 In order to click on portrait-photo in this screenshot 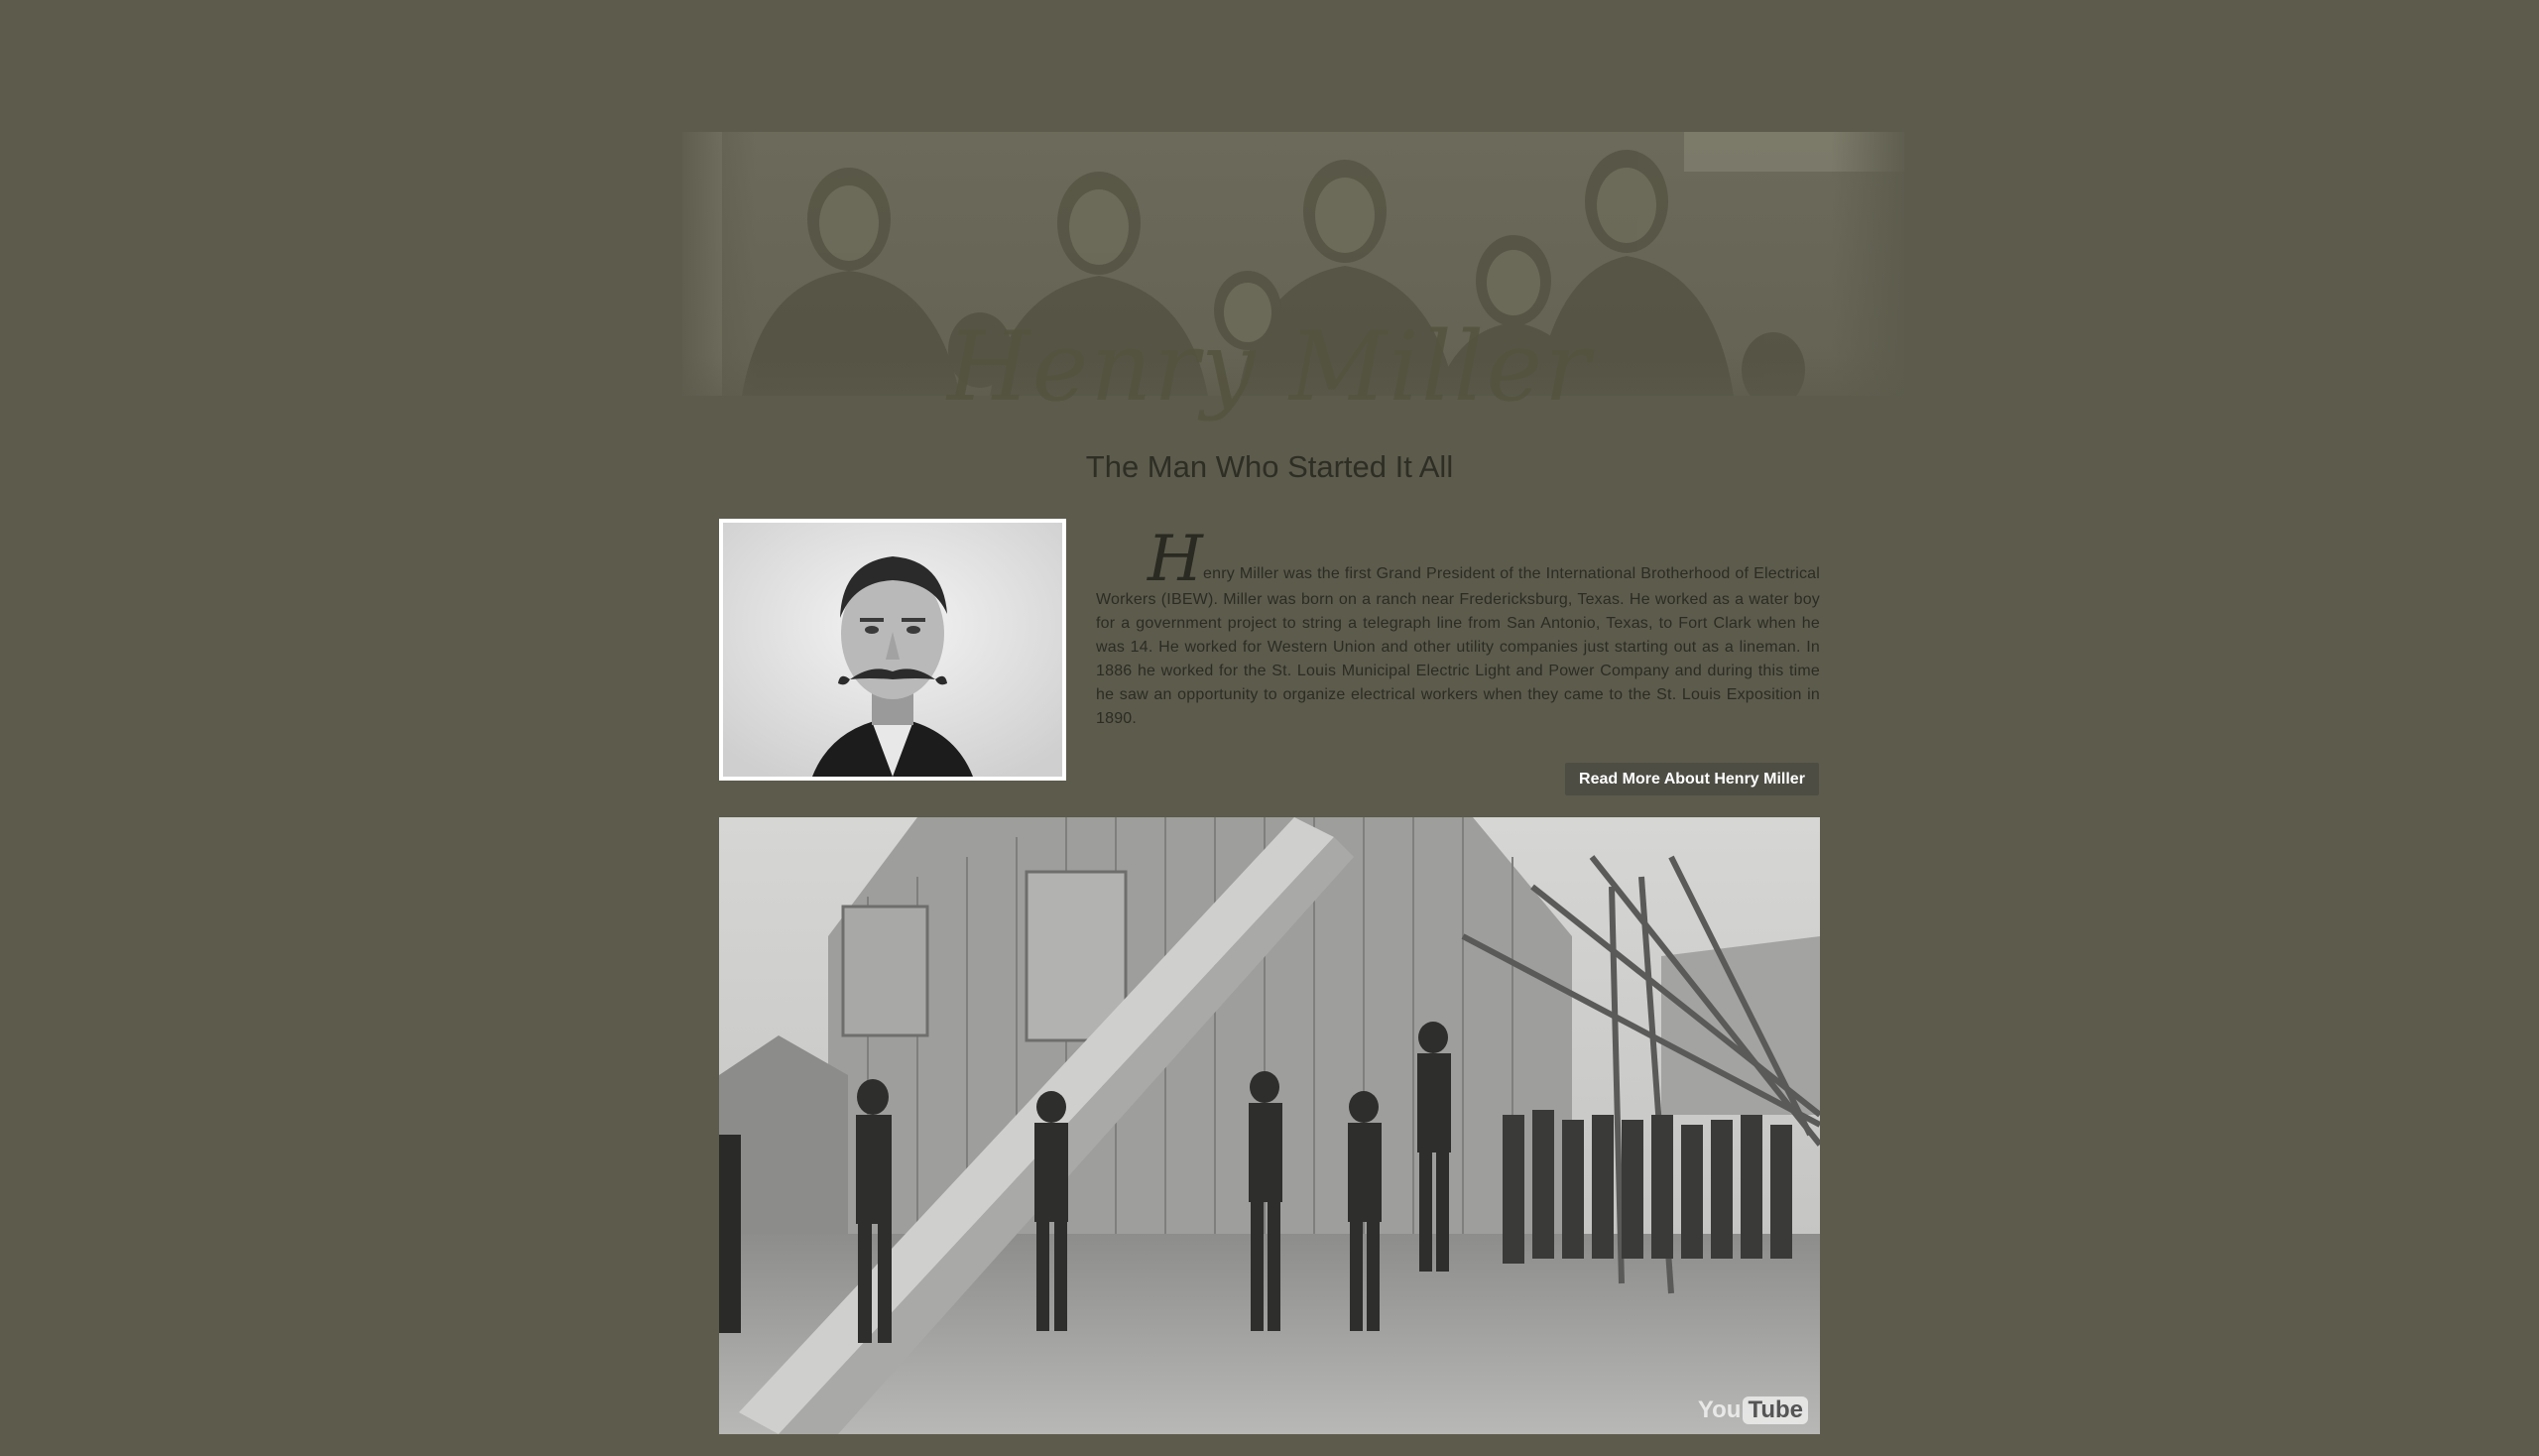, I will do `click(893, 650)`.